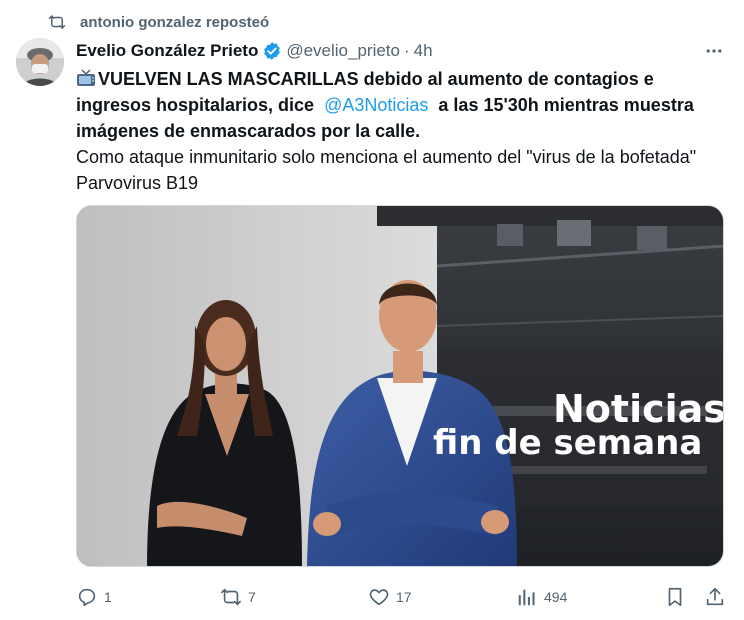  What do you see at coordinates (423, 51) in the screenshot?
I see `post-time: 4h` at bounding box center [423, 51].